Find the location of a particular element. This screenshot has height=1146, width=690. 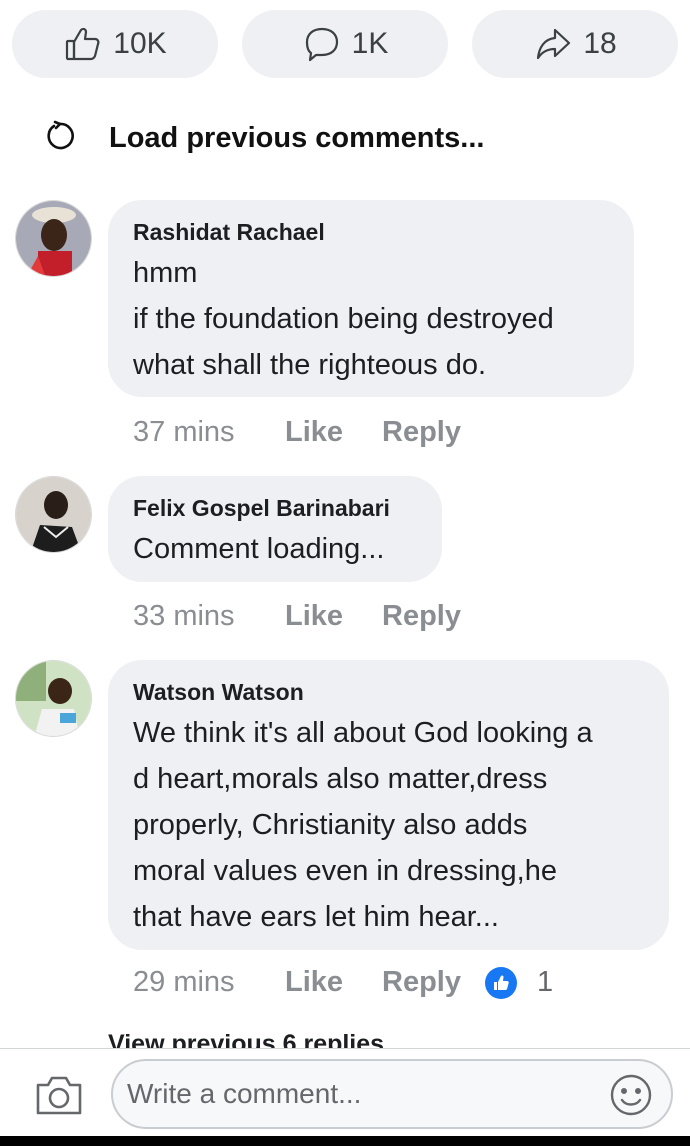

share-count: 18 is located at coordinates (600, 43).